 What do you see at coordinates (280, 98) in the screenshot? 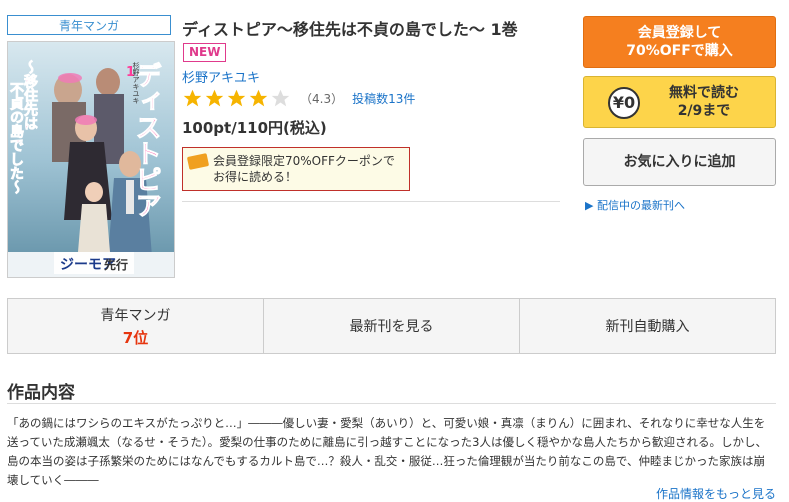
I see `star-empty-icon` at bounding box center [280, 98].